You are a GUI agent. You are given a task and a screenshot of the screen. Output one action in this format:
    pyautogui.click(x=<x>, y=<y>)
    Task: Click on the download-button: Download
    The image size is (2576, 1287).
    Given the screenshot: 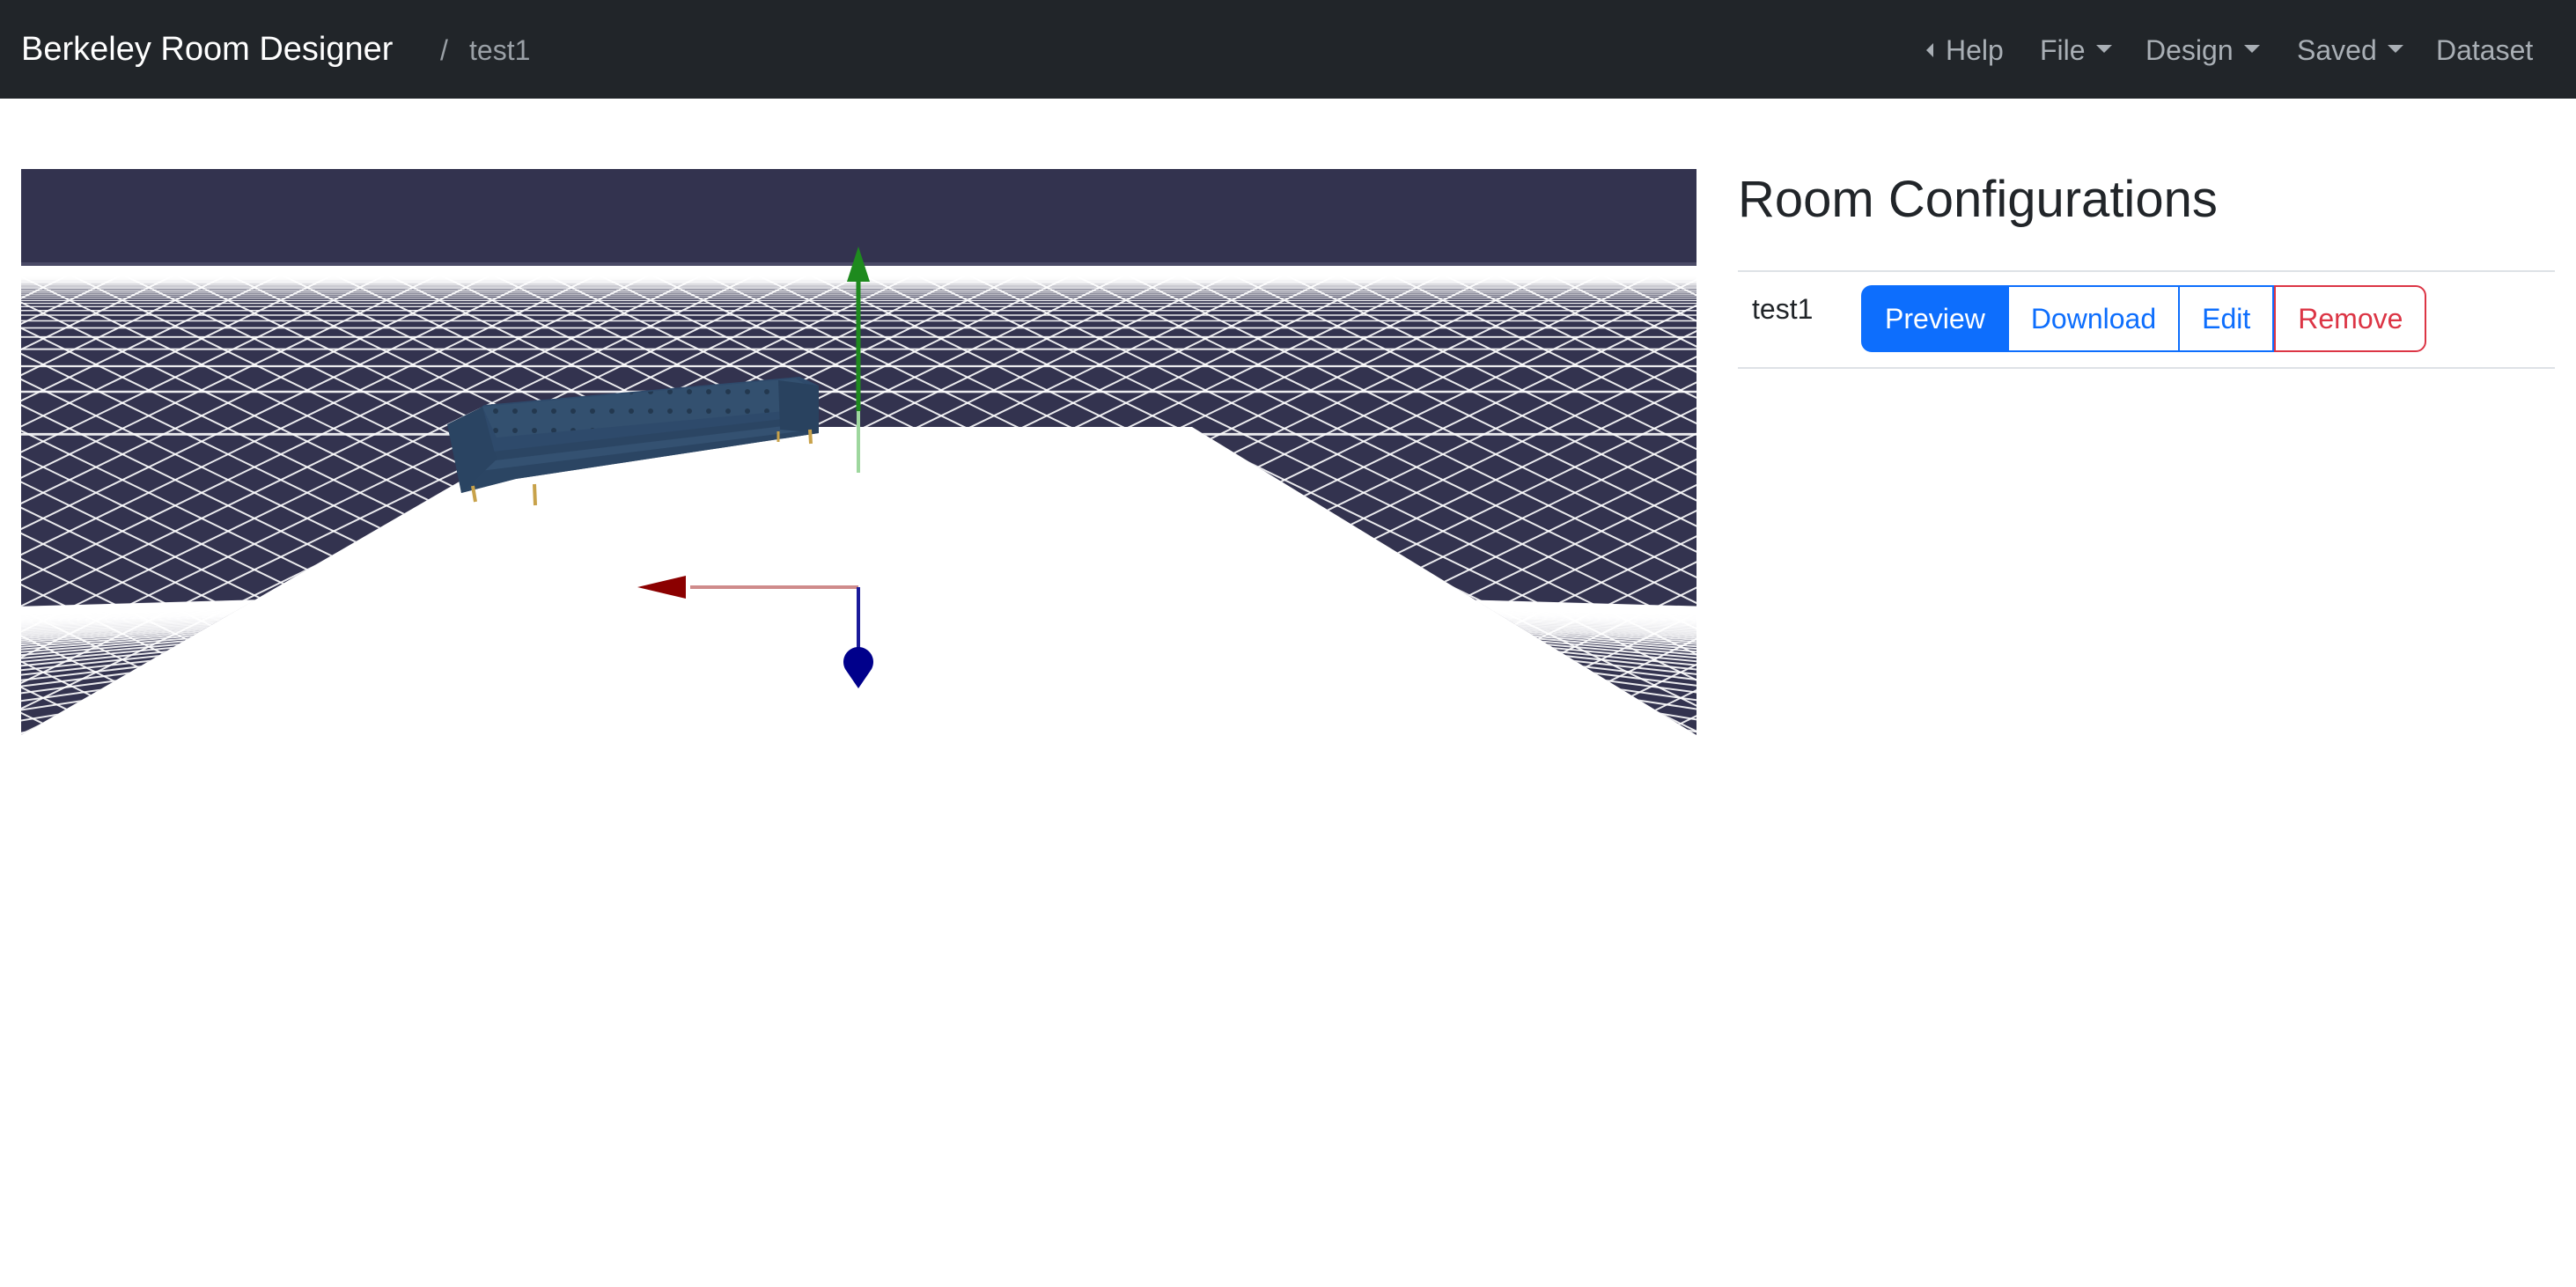 What is the action you would take?
    pyautogui.click(x=2094, y=318)
    